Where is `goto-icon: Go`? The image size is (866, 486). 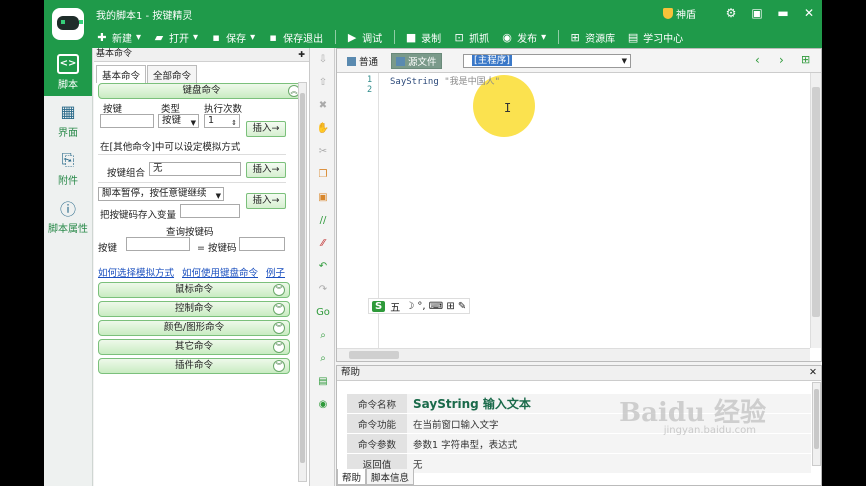 goto-icon: Go is located at coordinates (323, 312).